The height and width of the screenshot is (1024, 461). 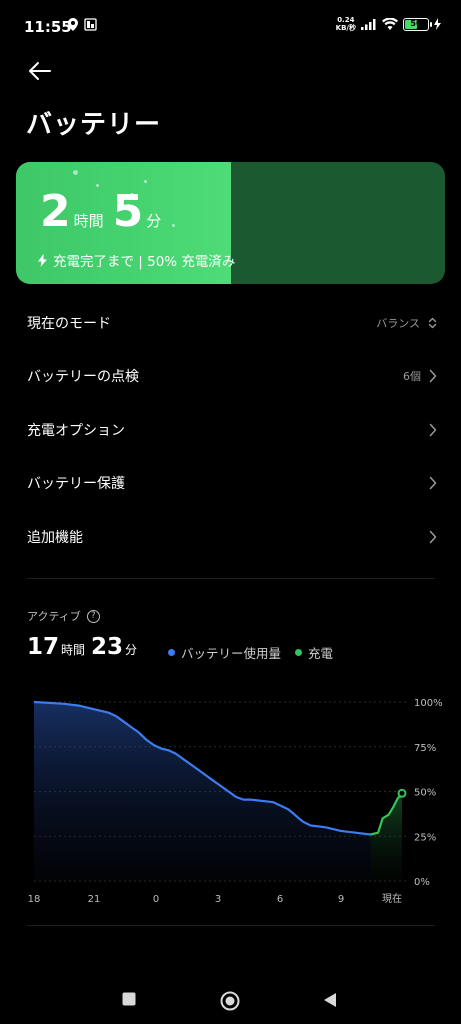 What do you see at coordinates (386, 837) in the screenshot?
I see `charging-series-area` at bounding box center [386, 837].